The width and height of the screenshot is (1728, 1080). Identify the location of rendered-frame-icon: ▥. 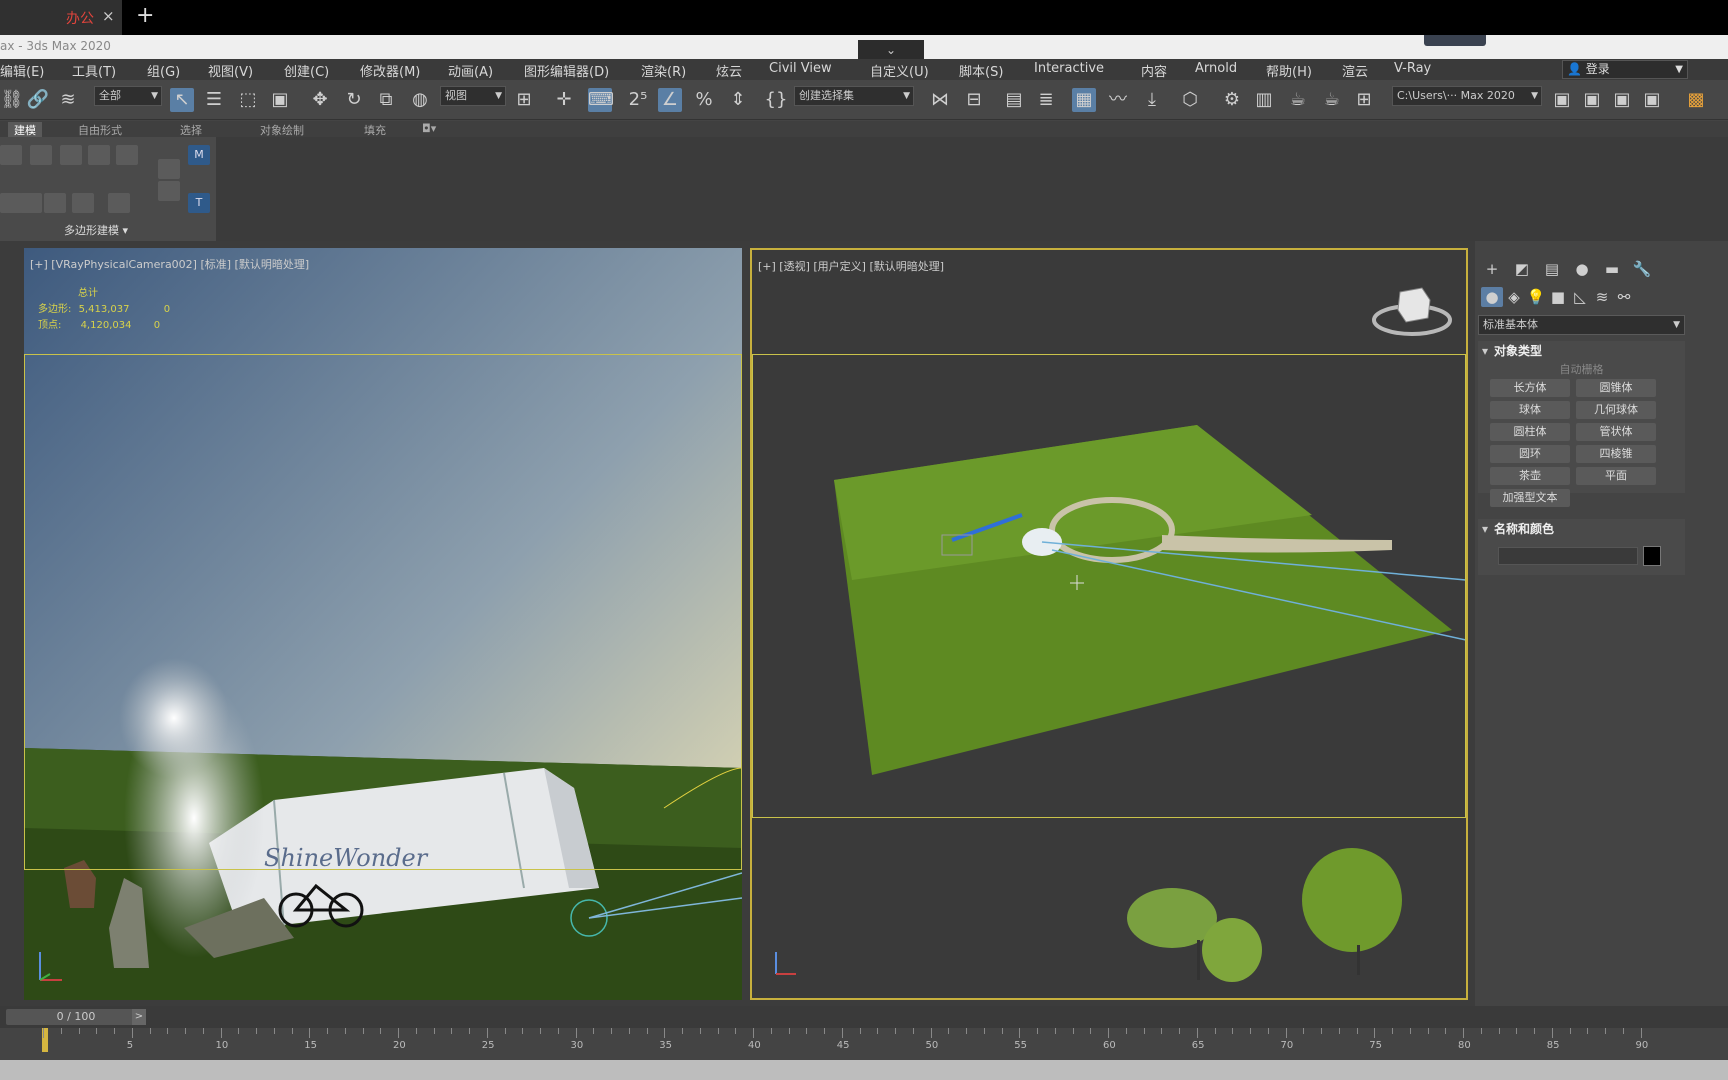
(1264, 100).